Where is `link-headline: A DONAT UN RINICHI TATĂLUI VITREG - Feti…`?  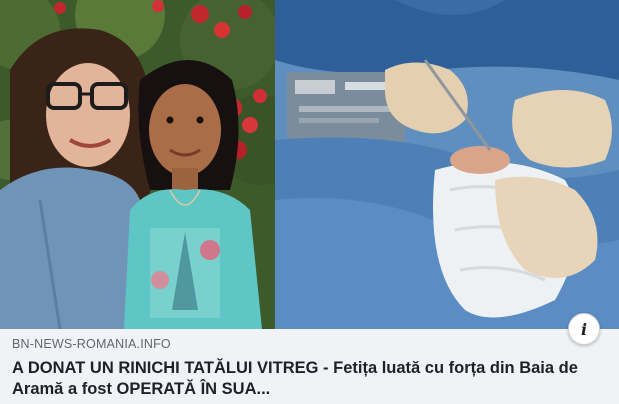 link-headline: A DONAT UN RINICHI TATĂLUI VITREG - Feti… is located at coordinates (309, 379).